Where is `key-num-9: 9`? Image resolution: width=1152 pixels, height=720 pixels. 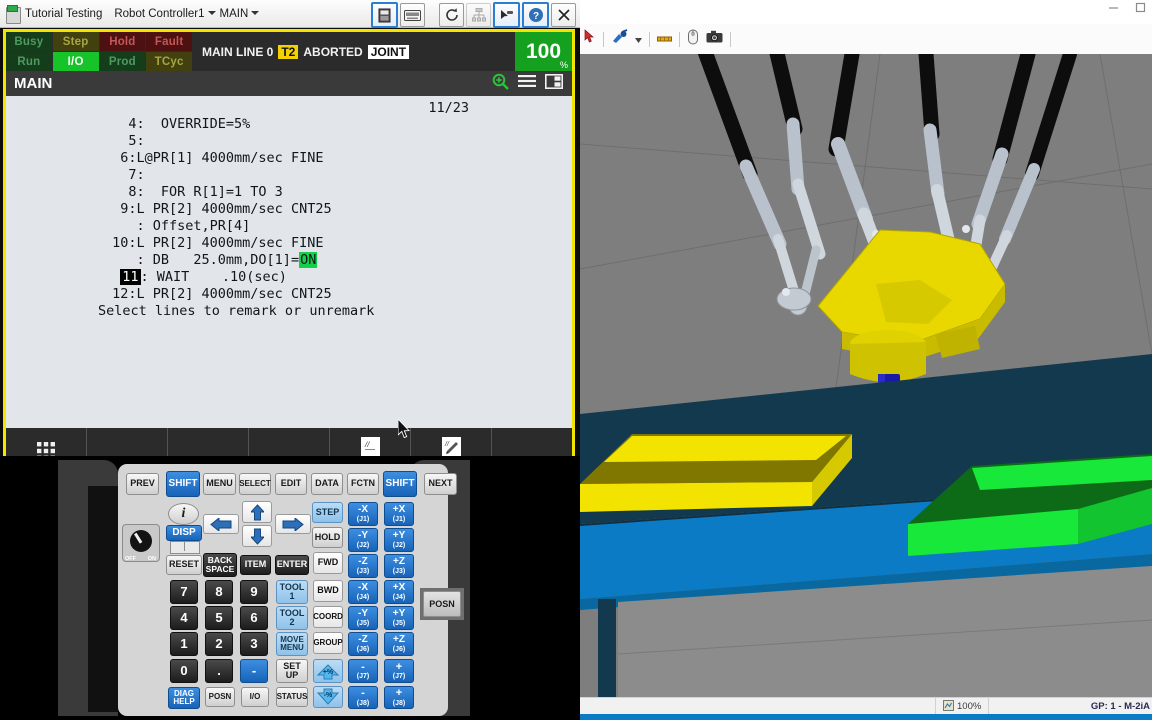
key-num-9: 9 is located at coordinates (254, 592).